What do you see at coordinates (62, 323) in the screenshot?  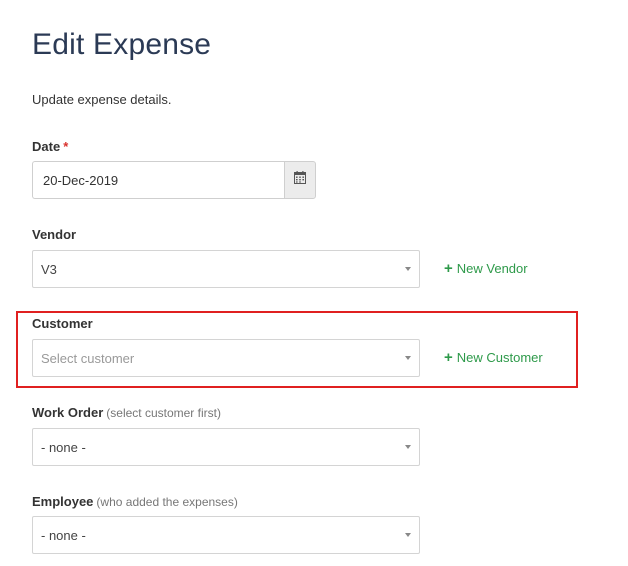 I see `customer-label: Customer` at bounding box center [62, 323].